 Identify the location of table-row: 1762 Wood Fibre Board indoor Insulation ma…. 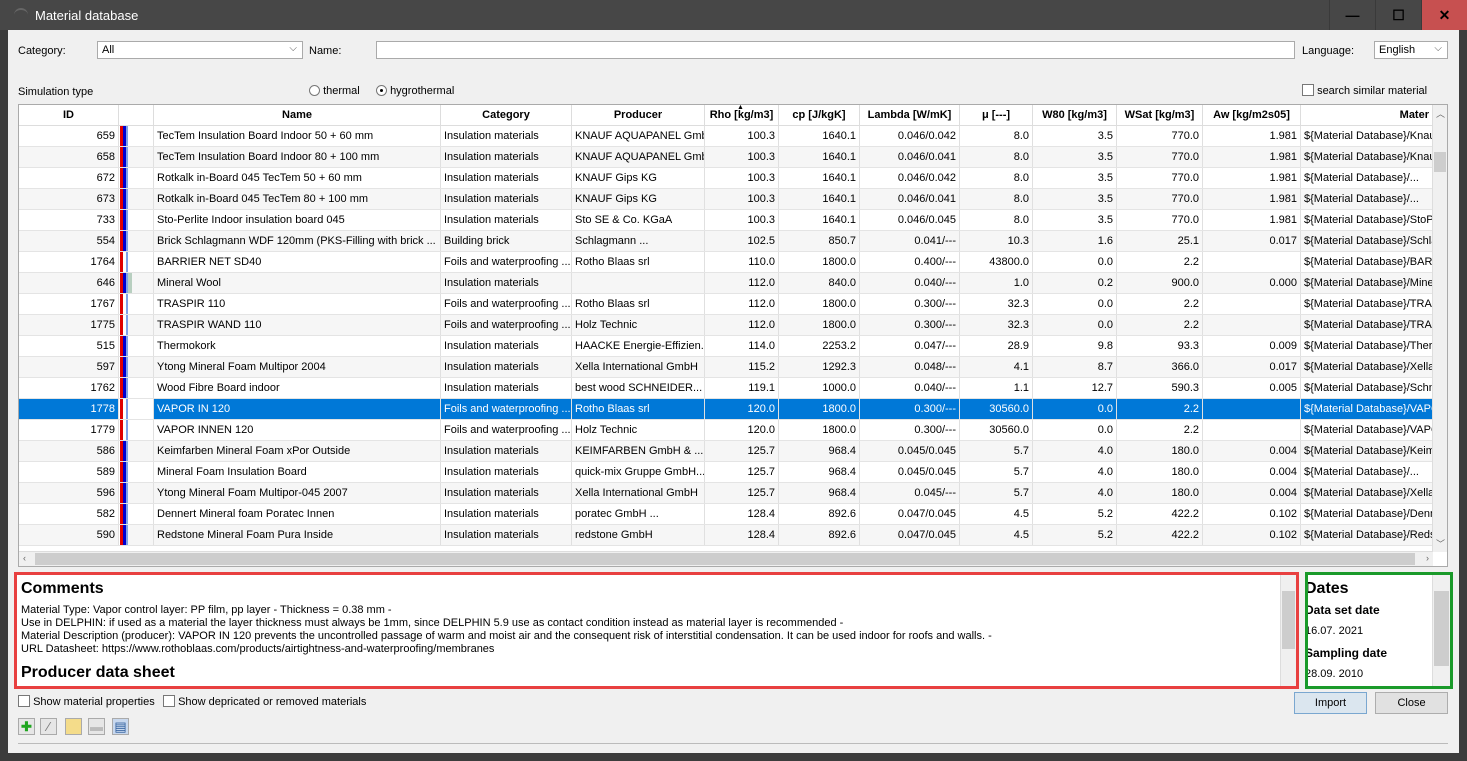
(726, 388).